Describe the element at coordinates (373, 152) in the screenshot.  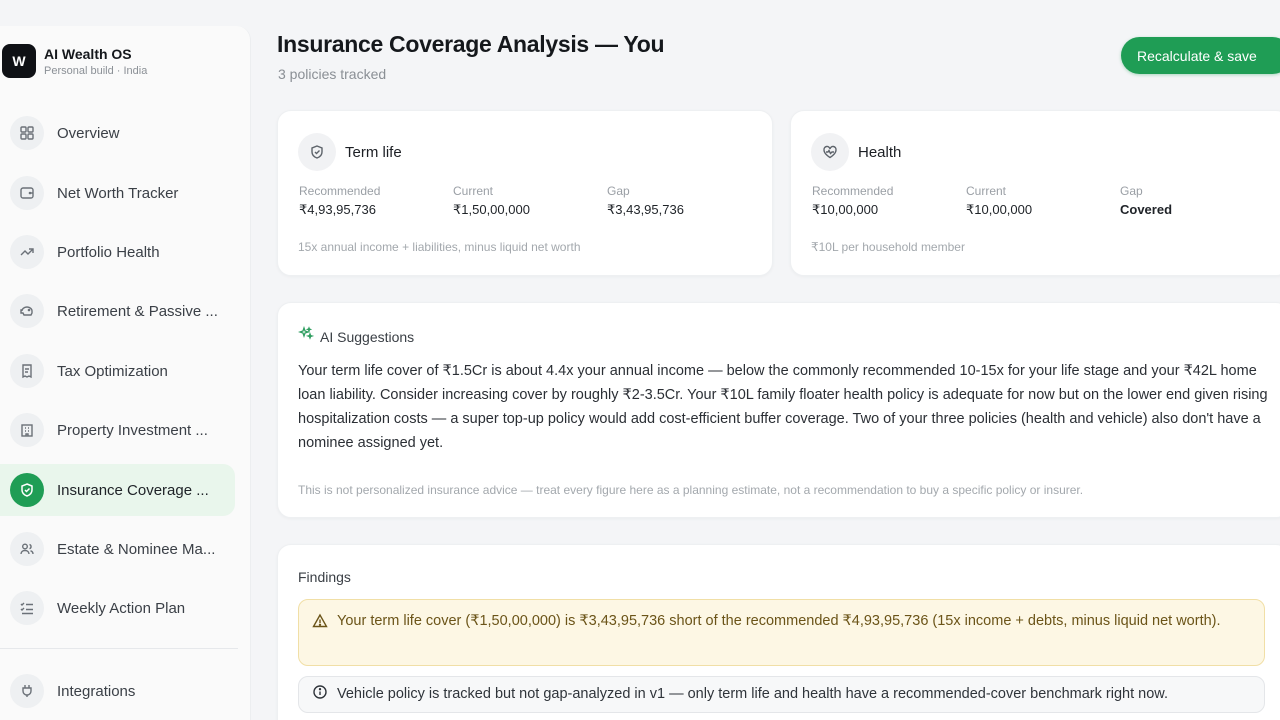
I see `coverage-title: Term life` at that location.